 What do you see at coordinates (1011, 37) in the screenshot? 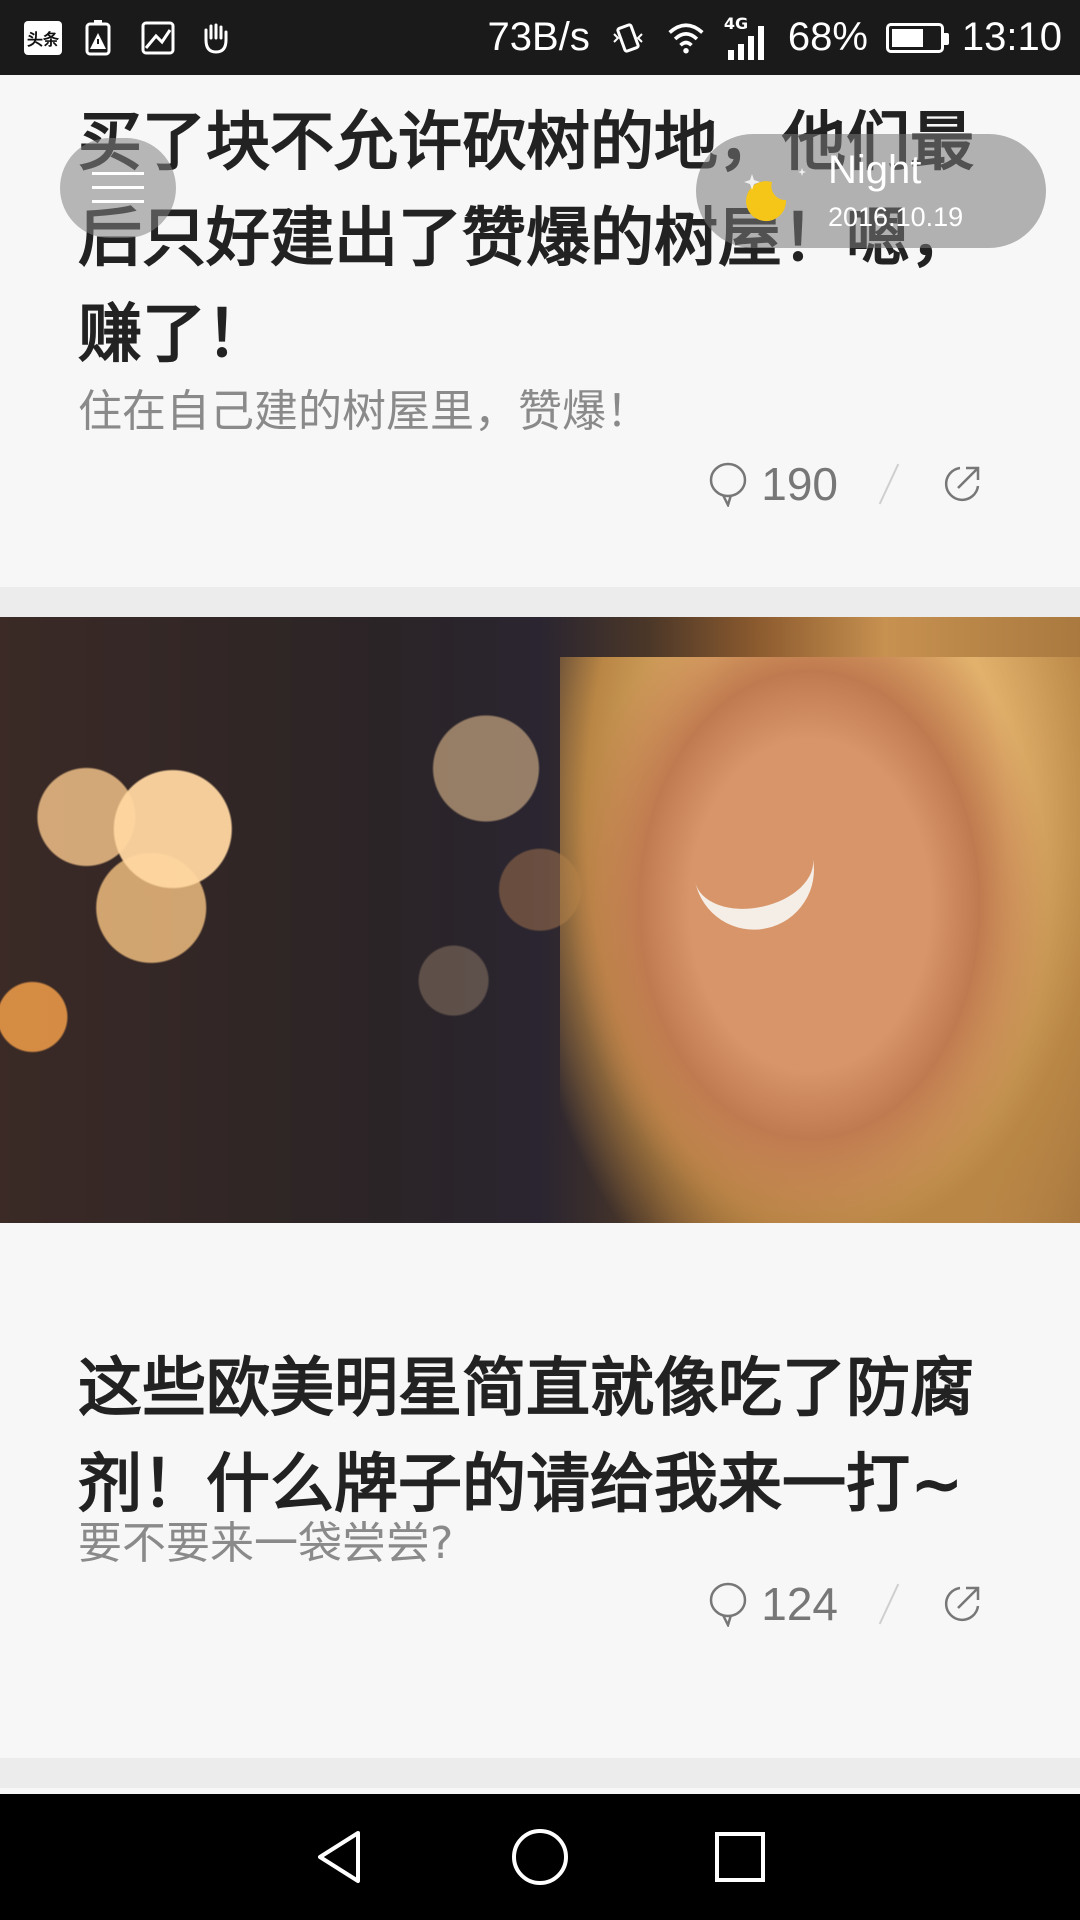
I see `clock-time: 13:10` at bounding box center [1011, 37].